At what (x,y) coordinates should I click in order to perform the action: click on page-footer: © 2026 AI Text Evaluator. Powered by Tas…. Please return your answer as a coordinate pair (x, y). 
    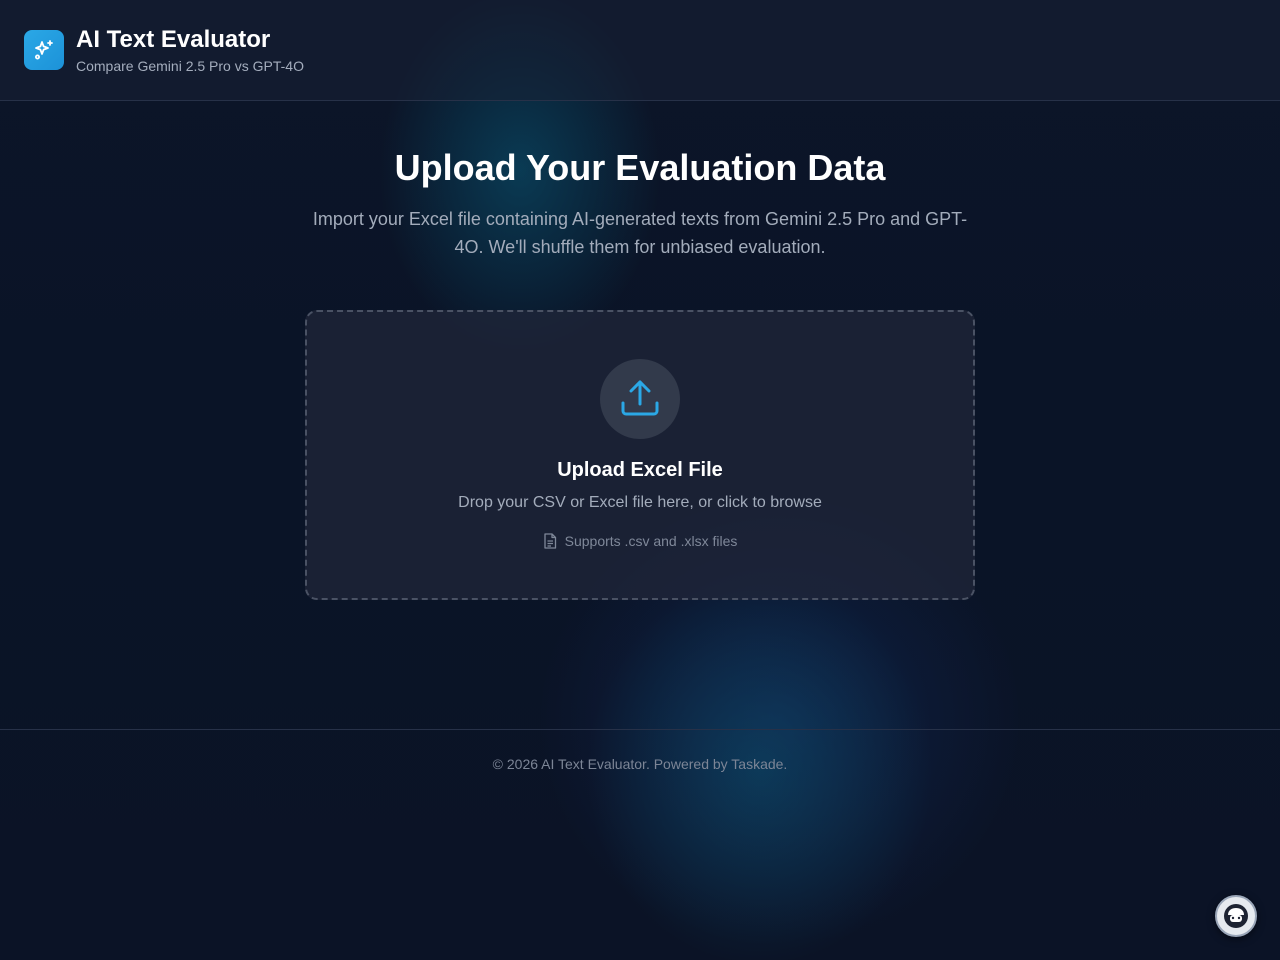
    Looking at the image, I should click on (640, 764).